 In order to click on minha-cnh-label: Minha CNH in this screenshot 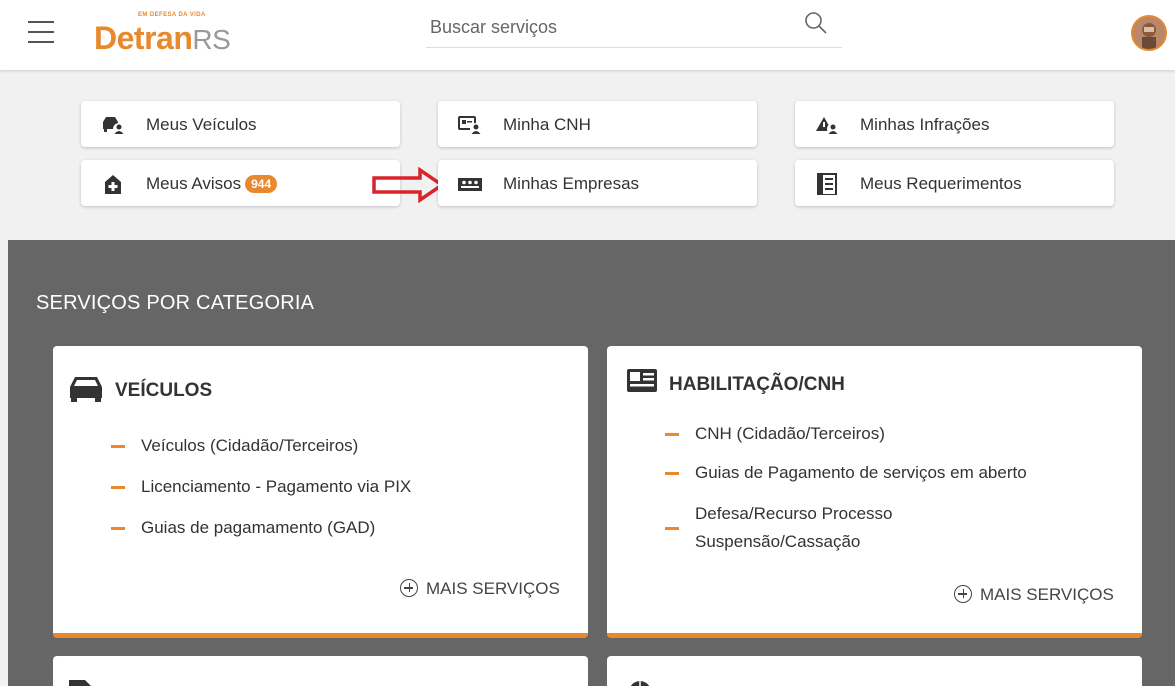, I will do `click(547, 124)`.